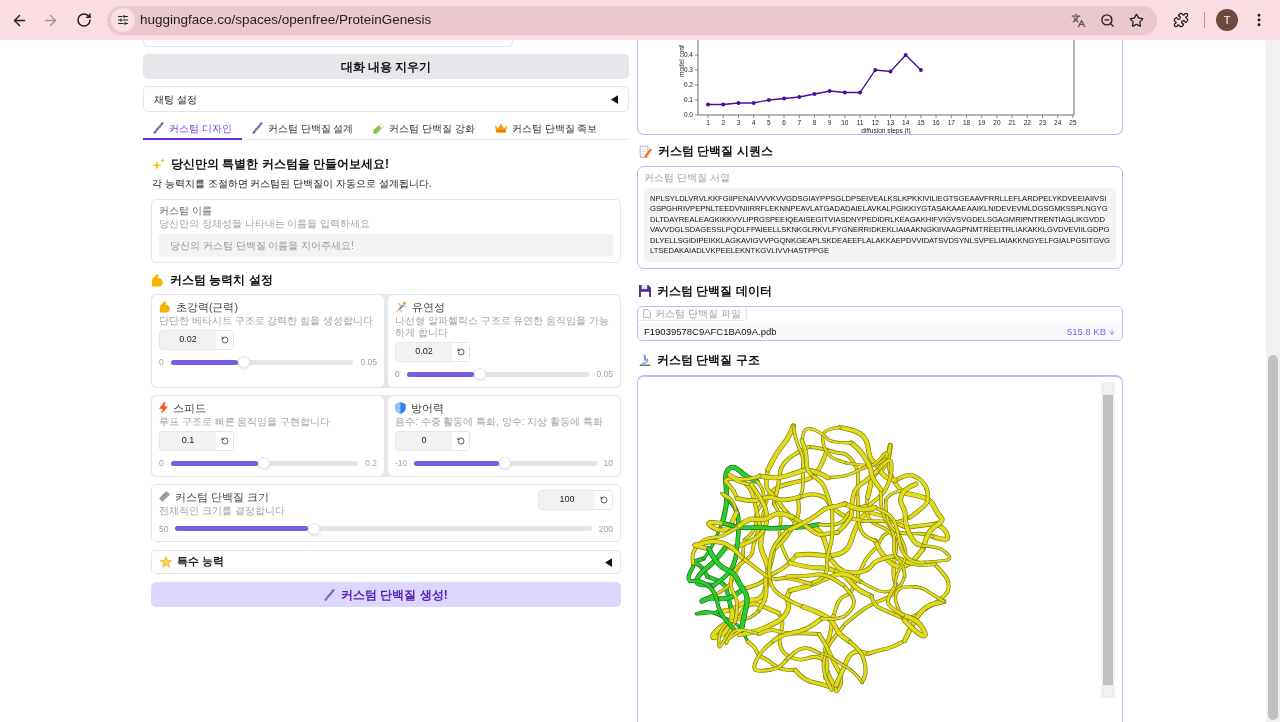 The height and width of the screenshot is (722, 1280). Describe the element at coordinates (158, 164) in the screenshot. I see `sparkles-icon` at that location.